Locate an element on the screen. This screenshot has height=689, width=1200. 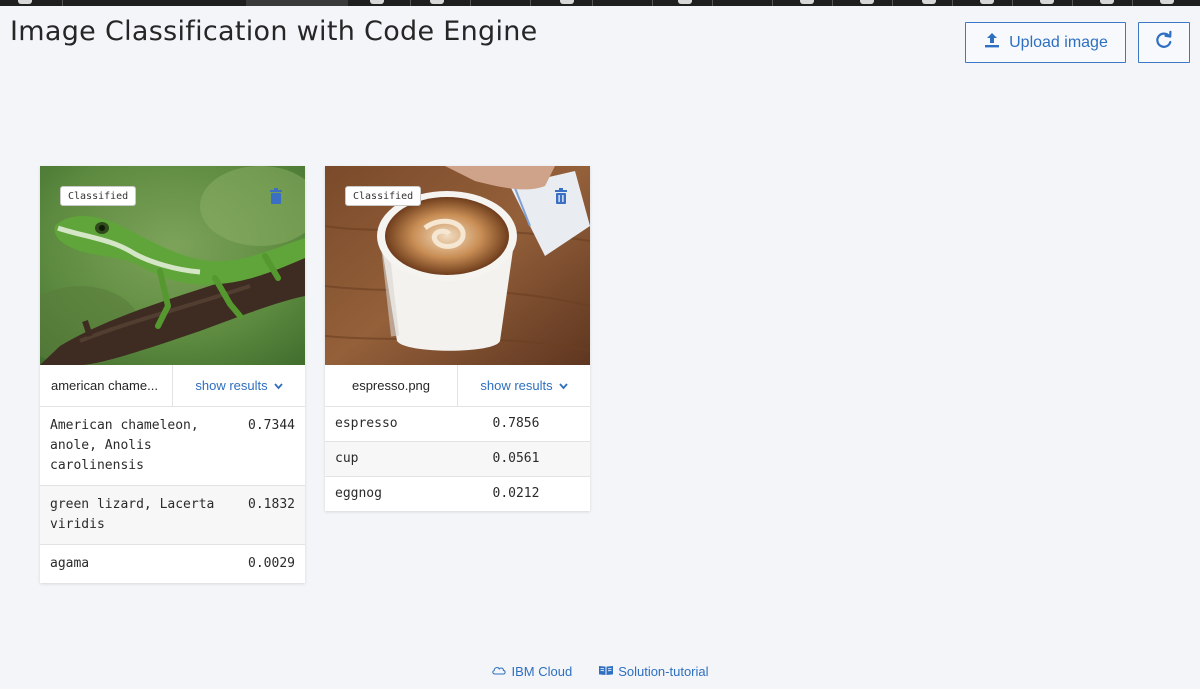
upload-icon is located at coordinates (992, 42).